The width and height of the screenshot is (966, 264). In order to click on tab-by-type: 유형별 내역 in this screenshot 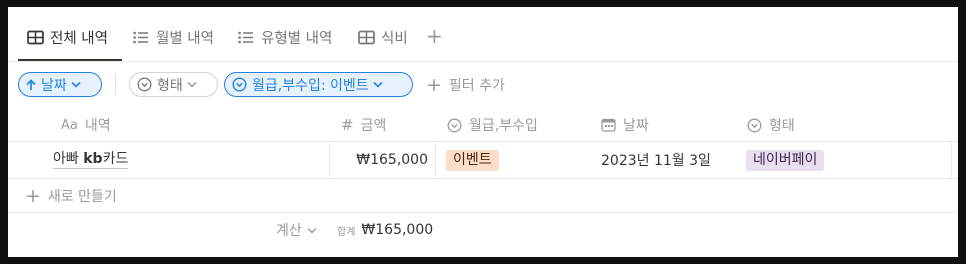, I will do `click(284, 37)`.